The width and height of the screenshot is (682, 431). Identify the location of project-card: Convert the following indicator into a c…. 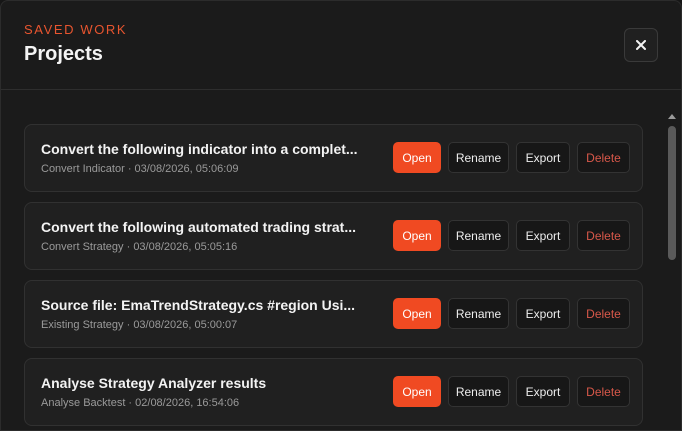
(333, 158).